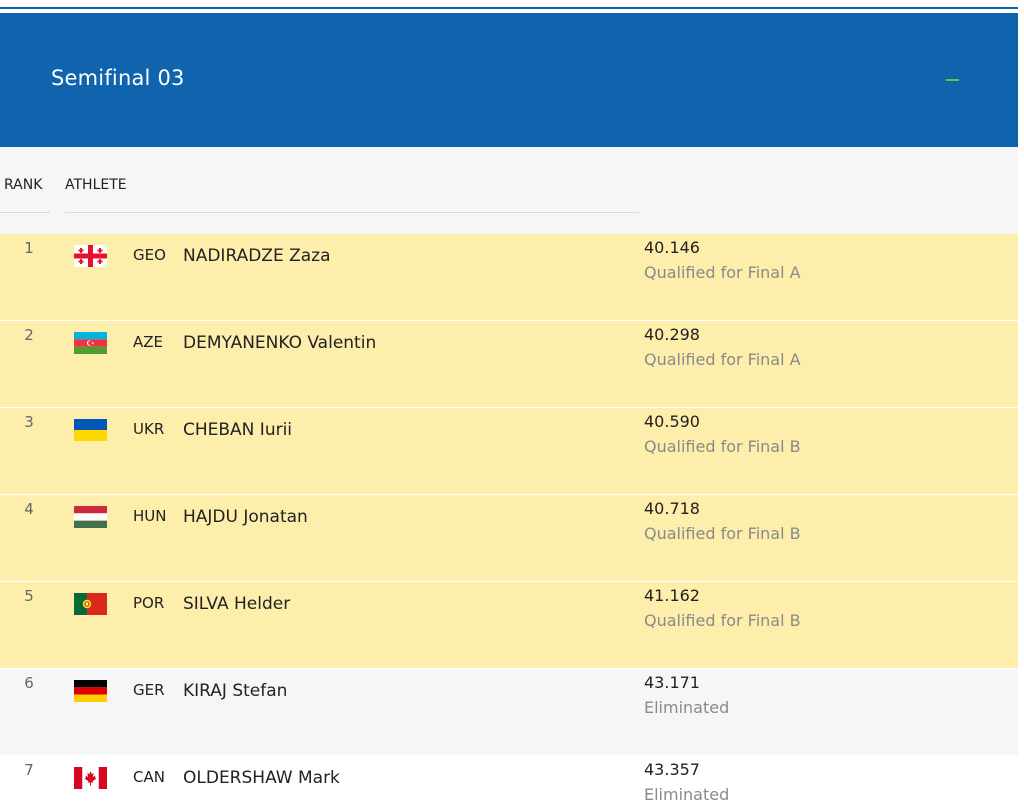 Image resolution: width=1024 pixels, height=805 pixels. I want to click on flag-aze-icon, so click(90, 343).